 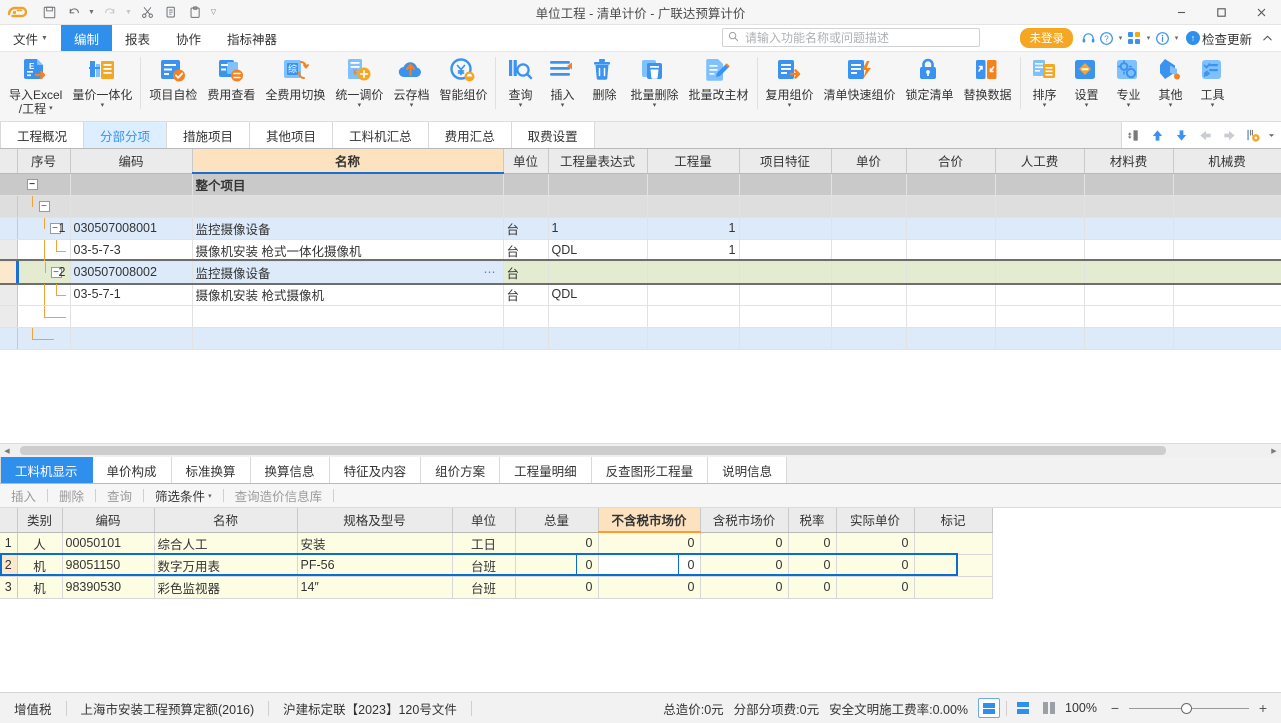 What do you see at coordinates (1181, 135) in the screenshot?
I see `move-down-icon` at bounding box center [1181, 135].